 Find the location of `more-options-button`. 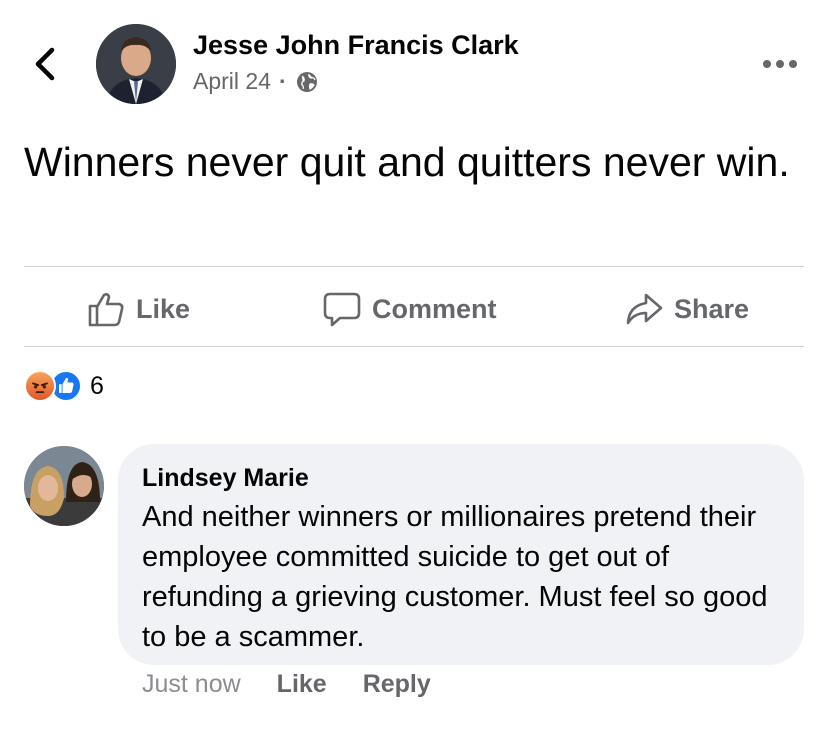

more-options-button is located at coordinates (780, 64).